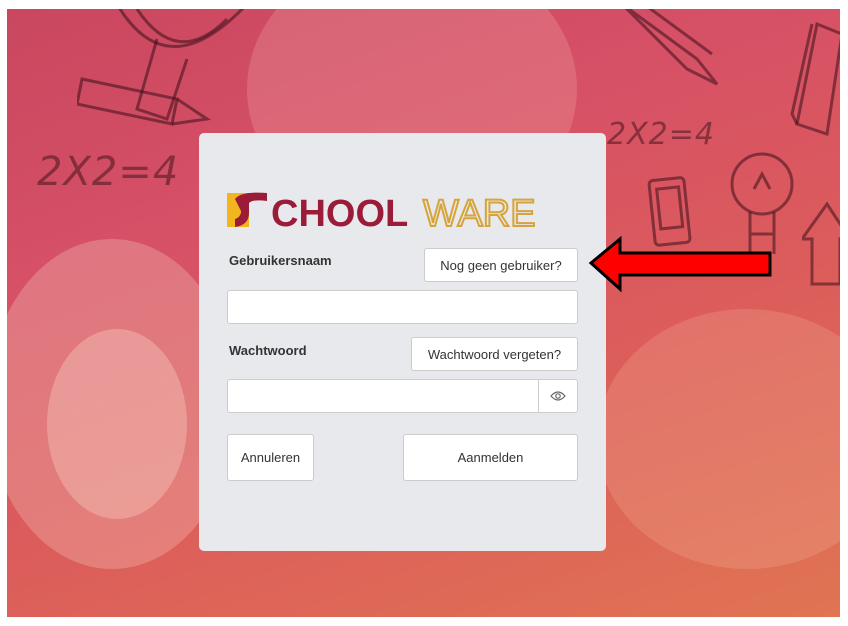  Describe the element at coordinates (280, 260) in the screenshot. I see `username-label: Gebruikersnaam` at that location.